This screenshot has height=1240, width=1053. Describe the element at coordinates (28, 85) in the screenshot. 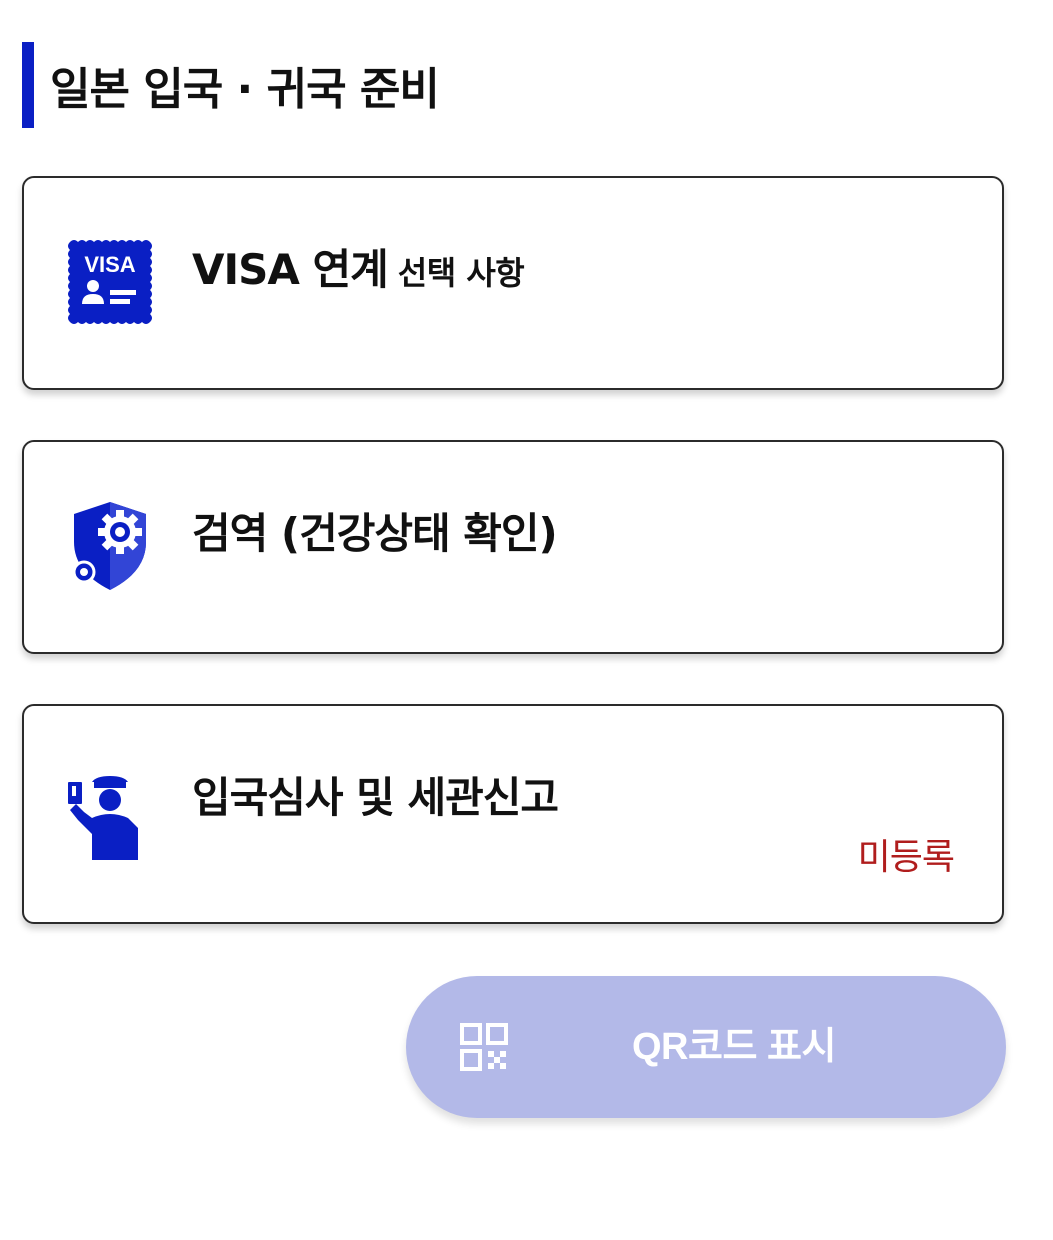

I see `section-accent-bar` at that location.